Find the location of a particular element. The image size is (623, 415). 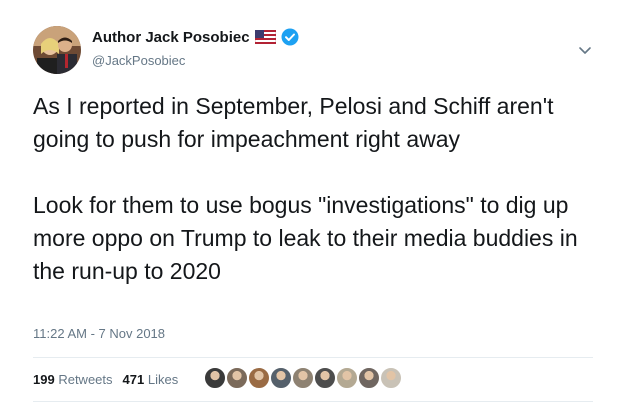

likes-label: Likes is located at coordinates (163, 379).